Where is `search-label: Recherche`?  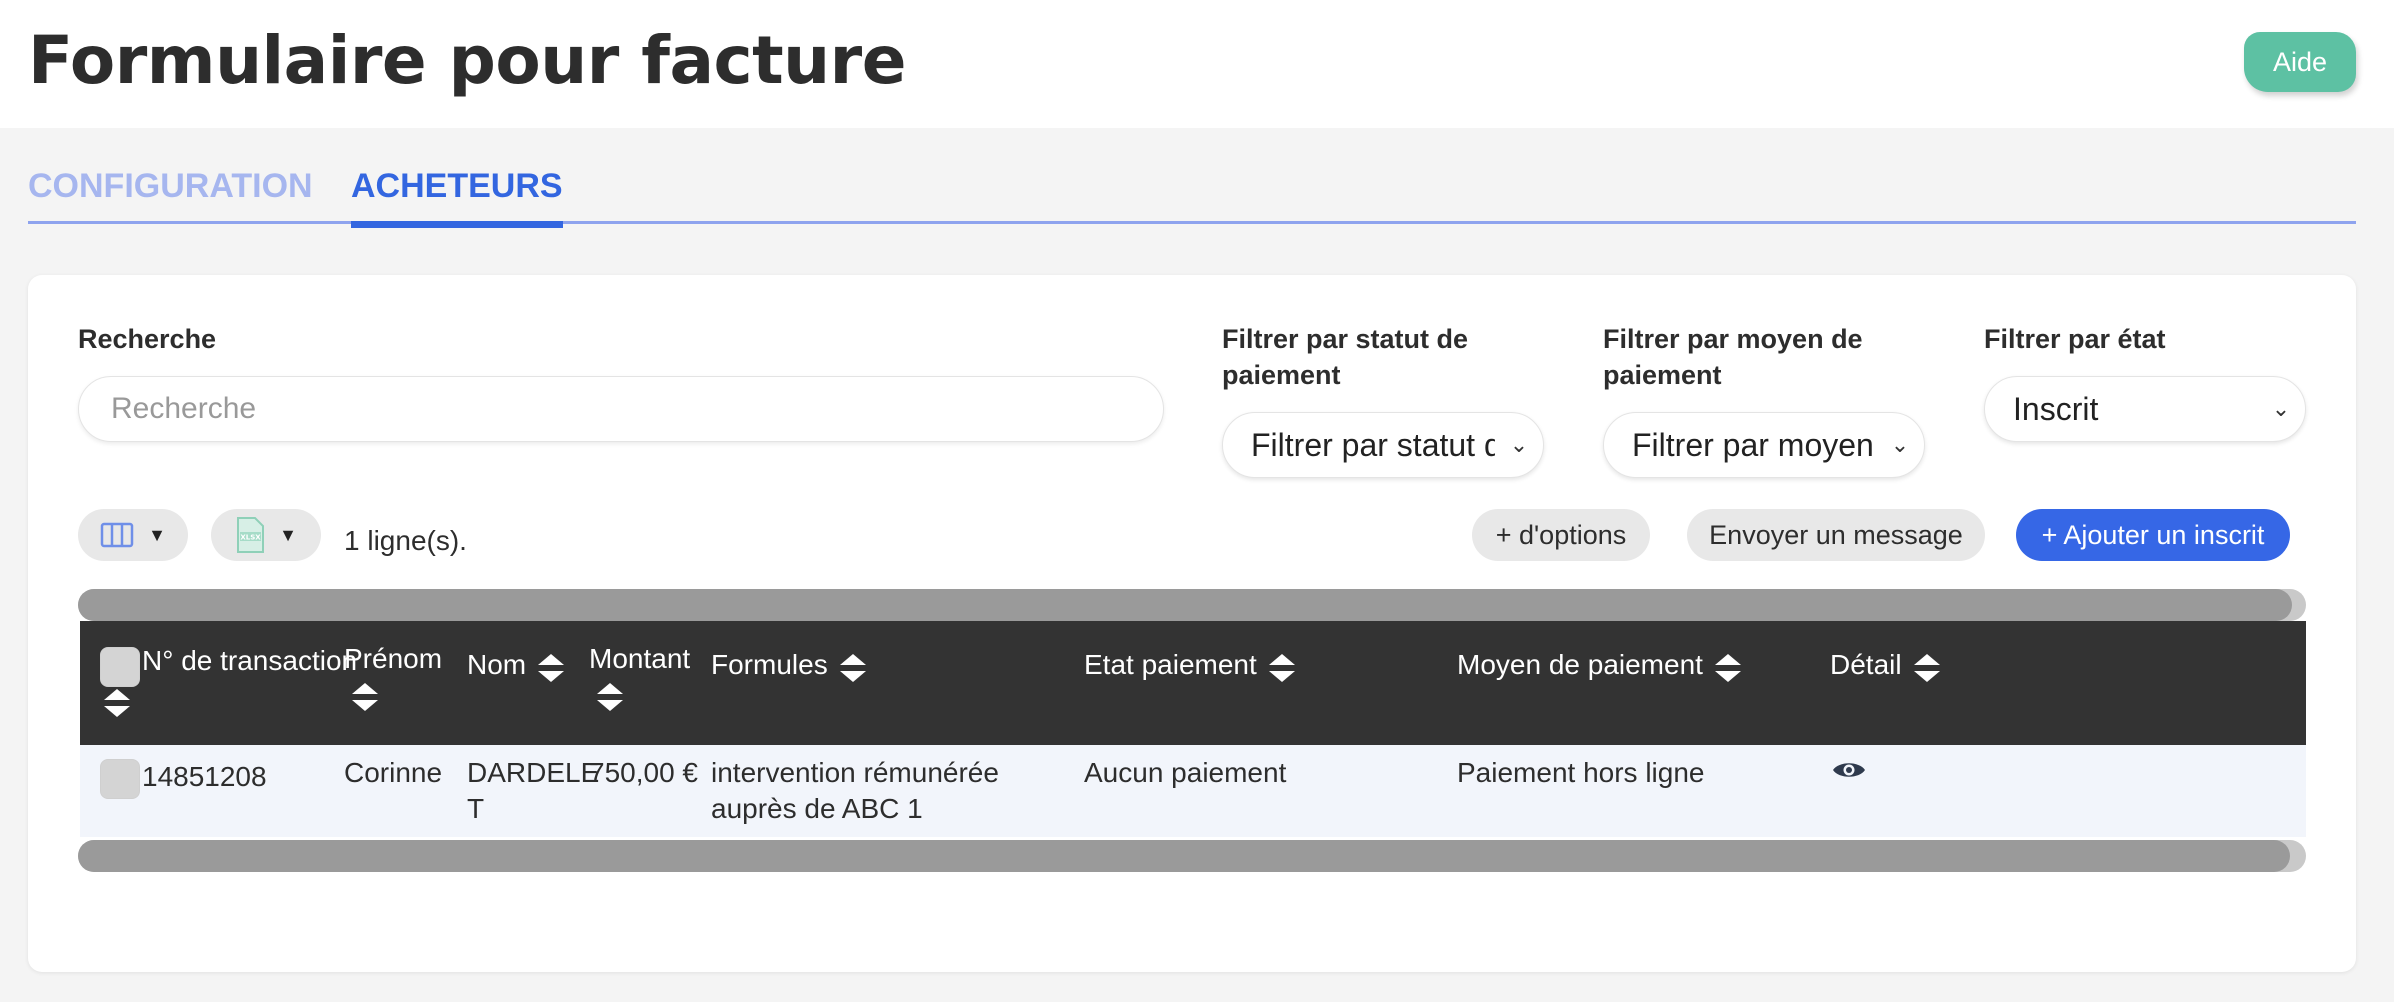
search-label: Recherche is located at coordinates (147, 339).